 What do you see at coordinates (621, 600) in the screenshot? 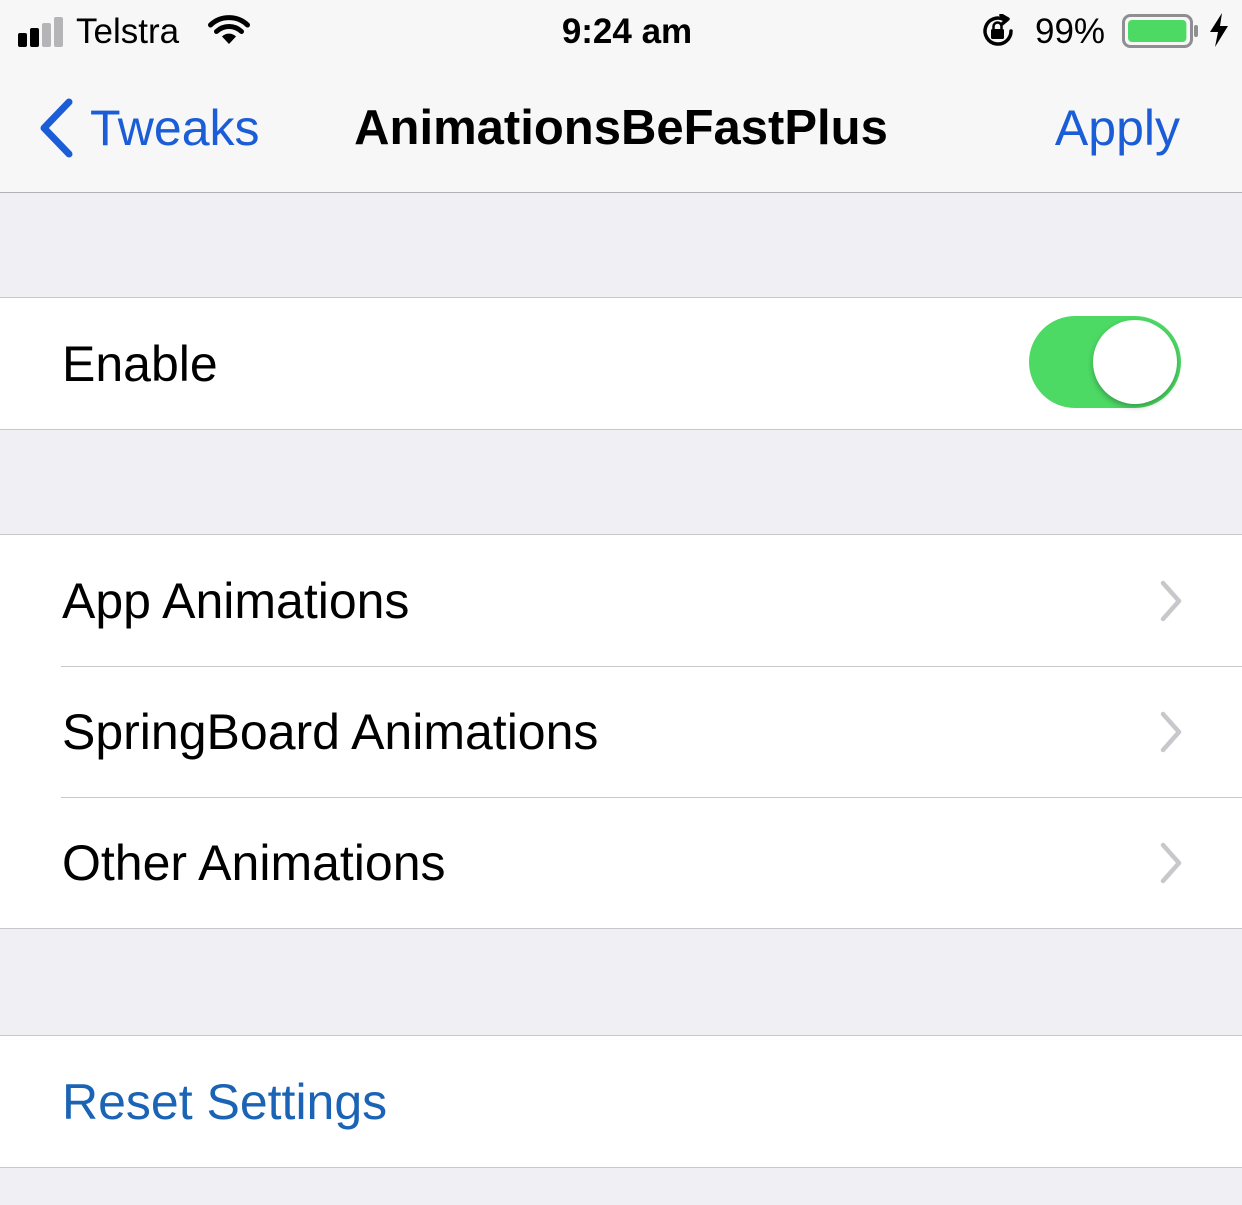
I see `list-item-app-animations: App Animations` at bounding box center [621, 600].